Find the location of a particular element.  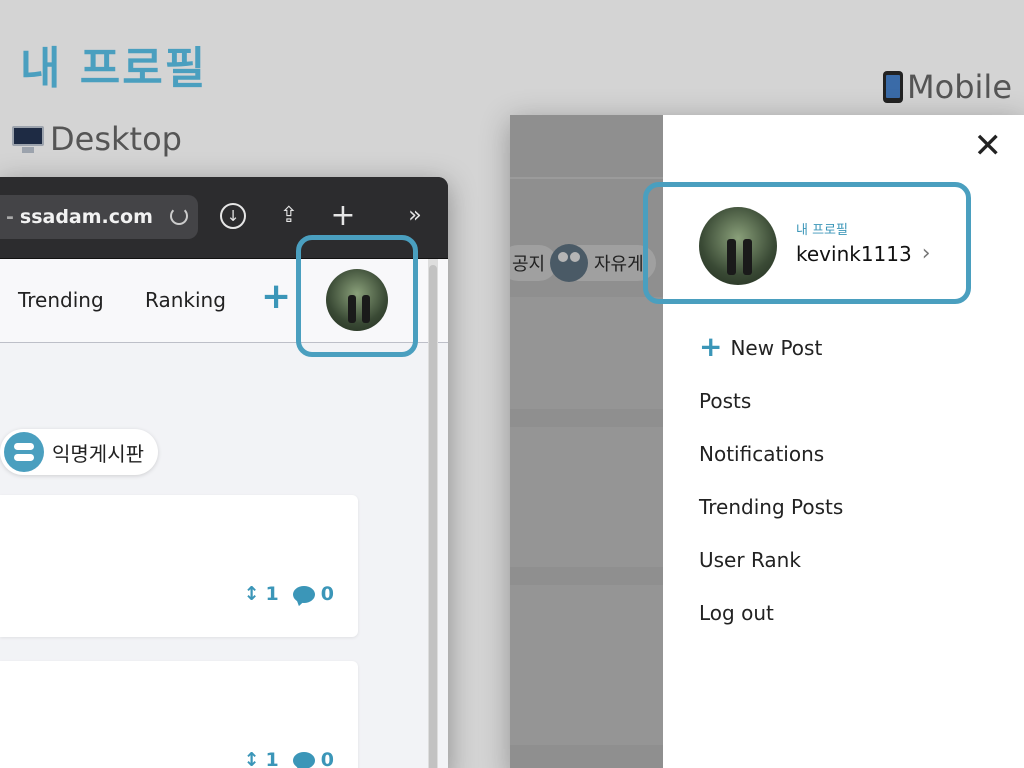

bg-chip-free: 자유게 is located at coordinates (603, 263).